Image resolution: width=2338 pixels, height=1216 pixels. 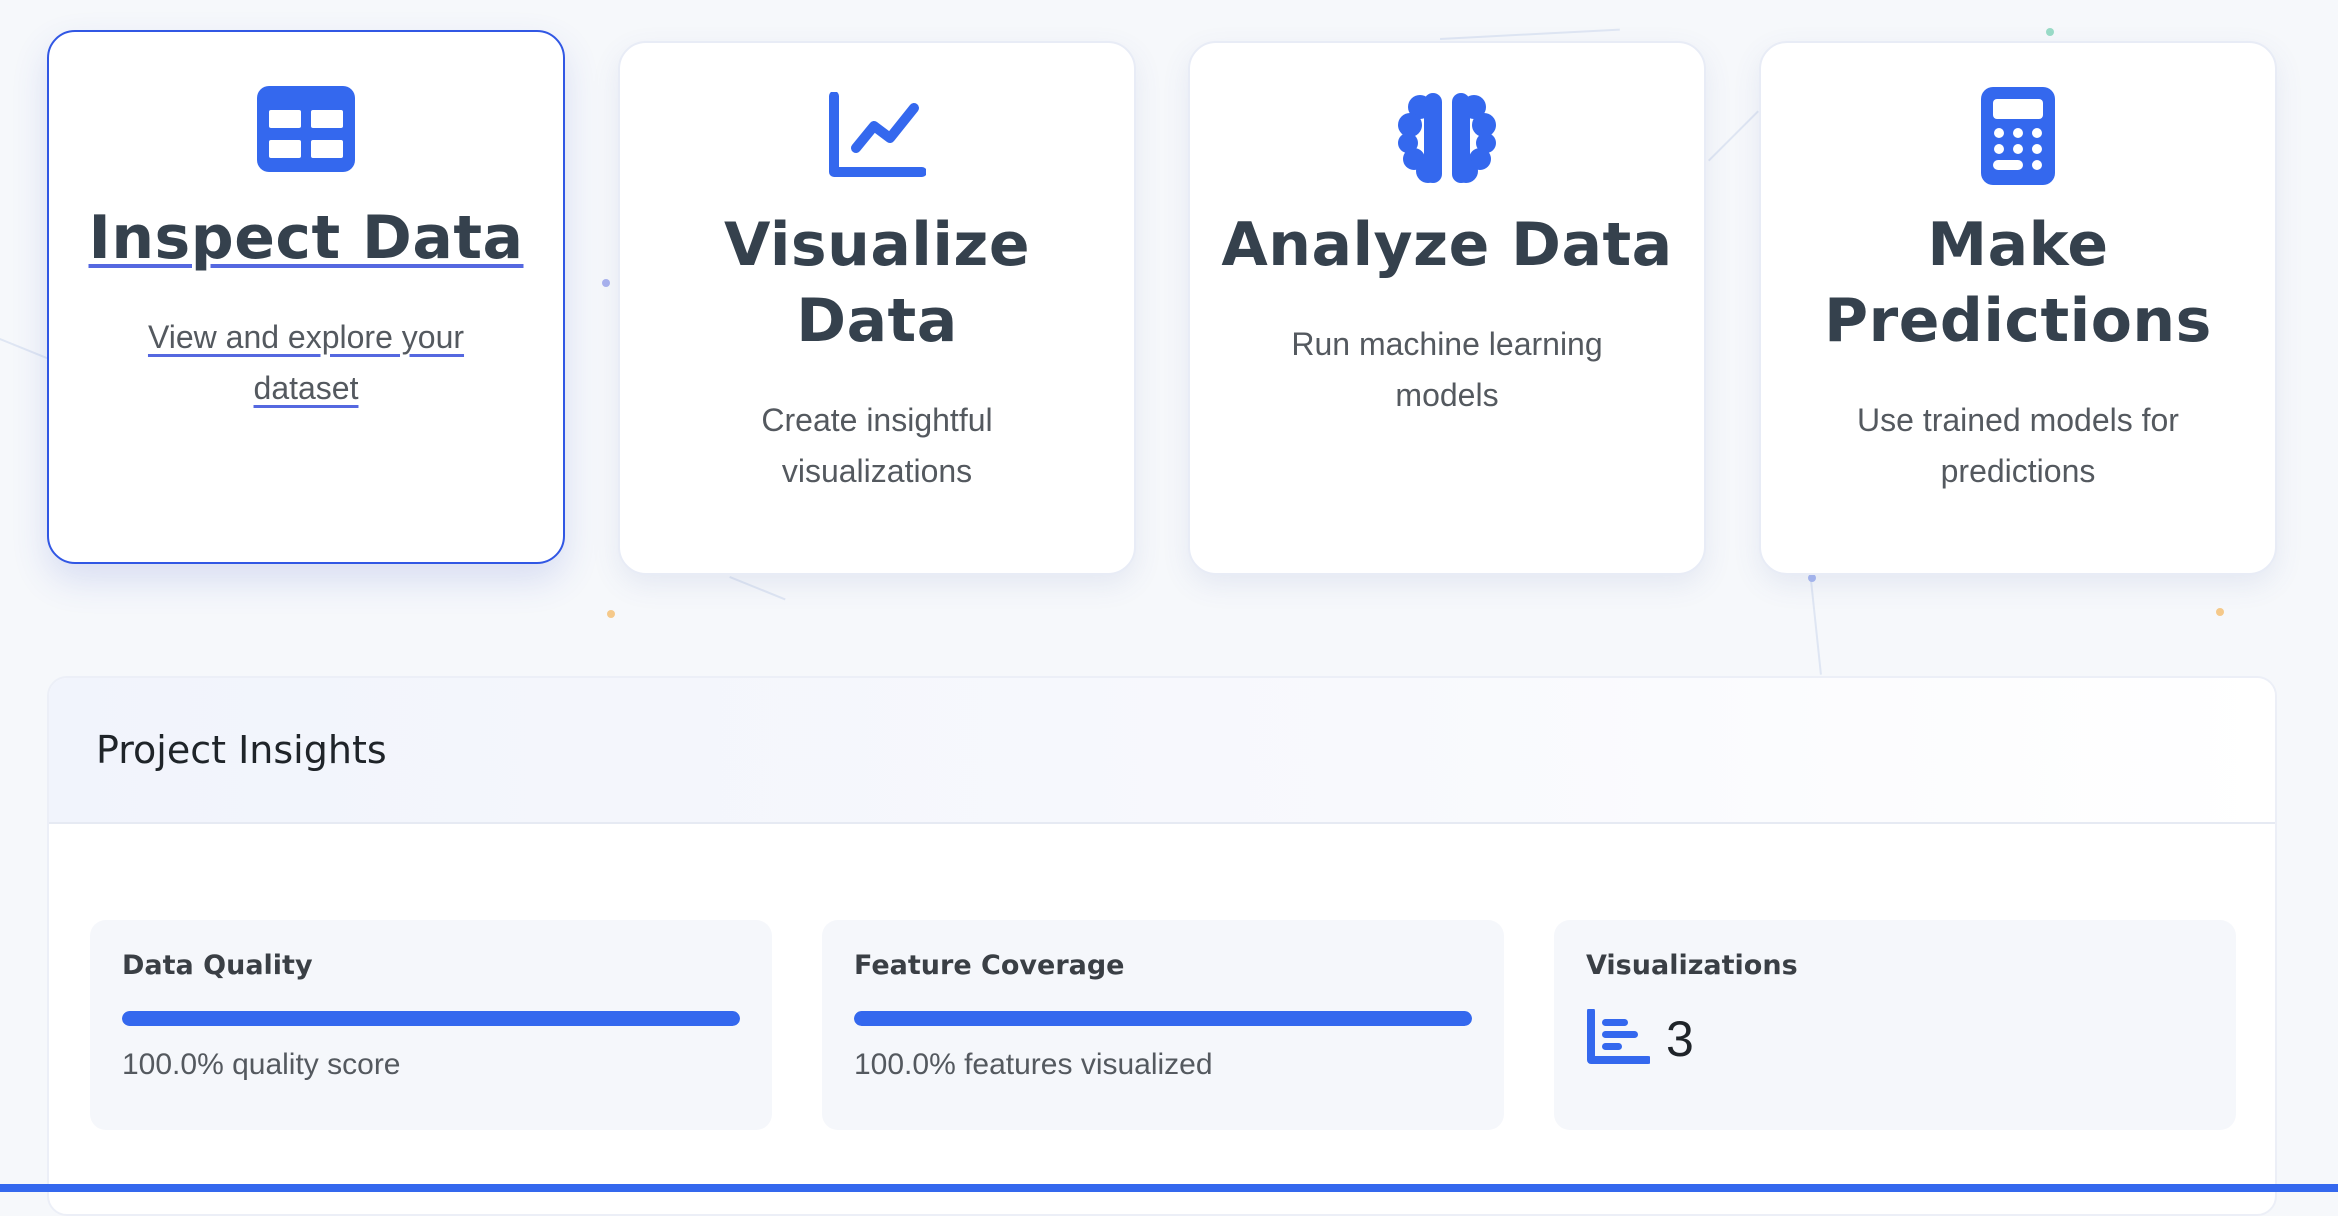 What do you see at coordinates (1447, 137) in the screenshot?
I see `brain-icon` at bounding box center [1447, 137].